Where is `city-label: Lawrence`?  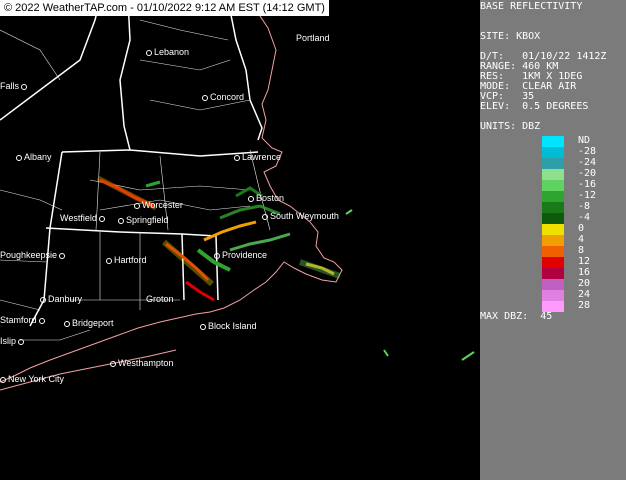
city-label: Lawrence is located at coordinates (257, 157).